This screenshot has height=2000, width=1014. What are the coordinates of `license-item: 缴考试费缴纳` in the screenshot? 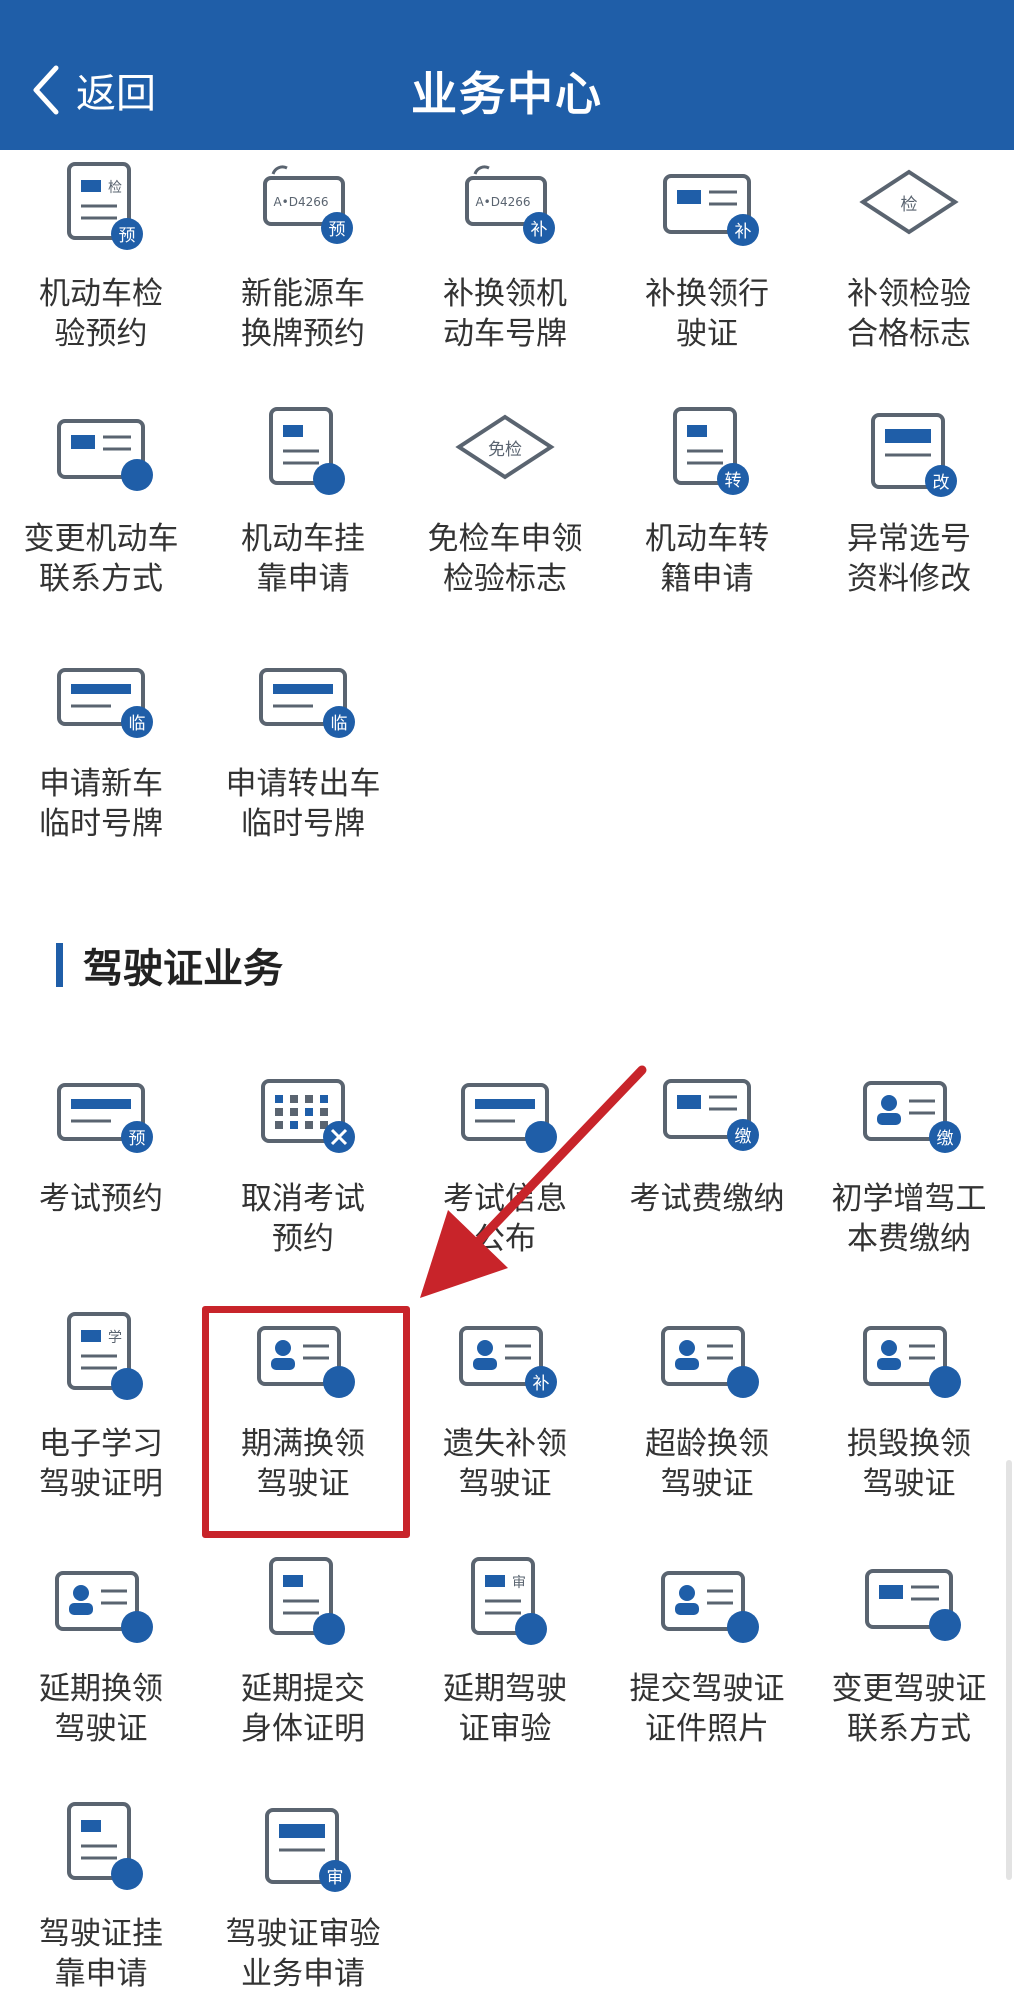 It's located at (707, 1137).